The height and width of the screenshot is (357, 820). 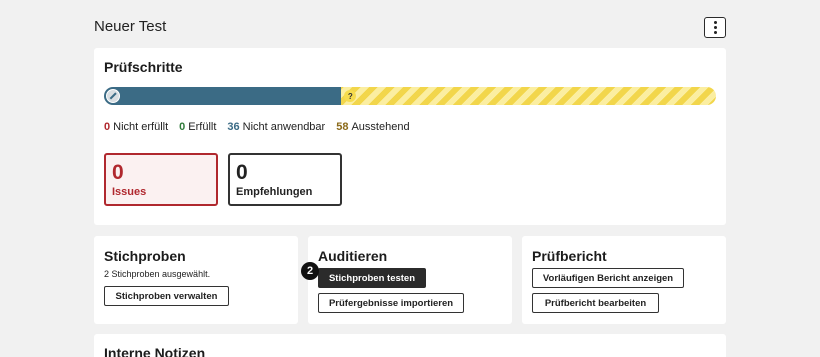 What do you see at coordinates (223, 96) in the screenshot?
I see `progress-done-segment` at bounding box center [223, 96].